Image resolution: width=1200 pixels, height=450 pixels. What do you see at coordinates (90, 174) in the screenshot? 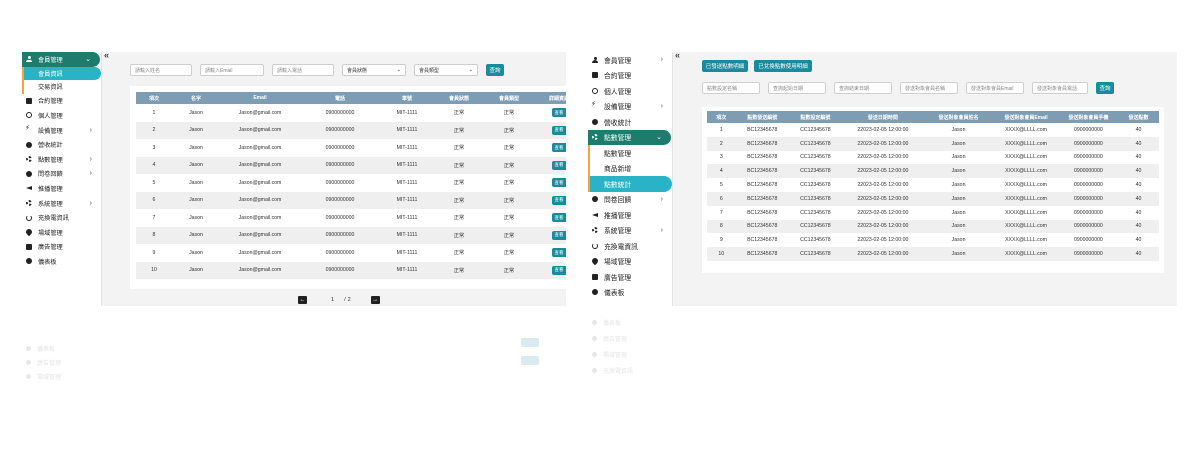
I see `chevron-right-icon: ›` at bounding box center [90, 174].